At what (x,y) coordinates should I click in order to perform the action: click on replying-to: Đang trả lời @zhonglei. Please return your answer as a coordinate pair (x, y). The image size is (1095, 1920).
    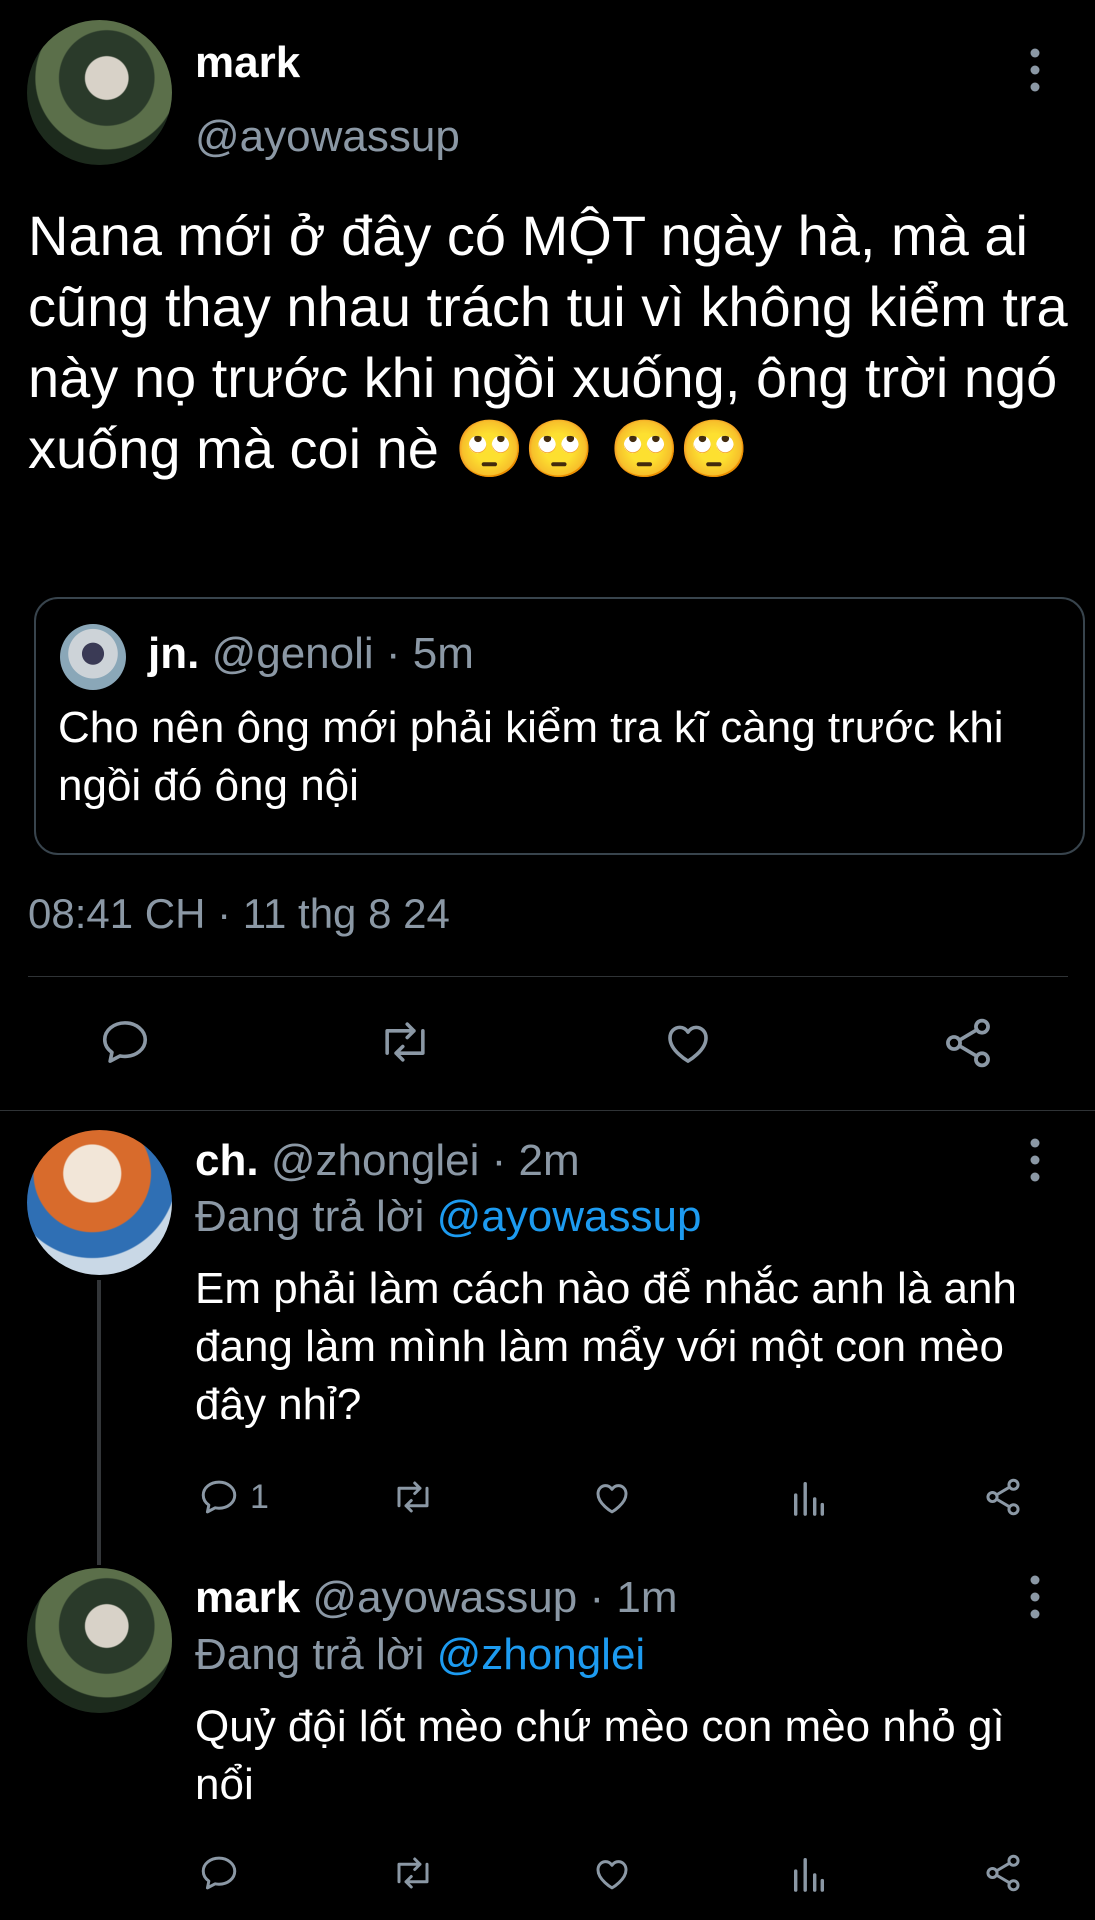
    Looking at the image, I should click on (420, 1655).